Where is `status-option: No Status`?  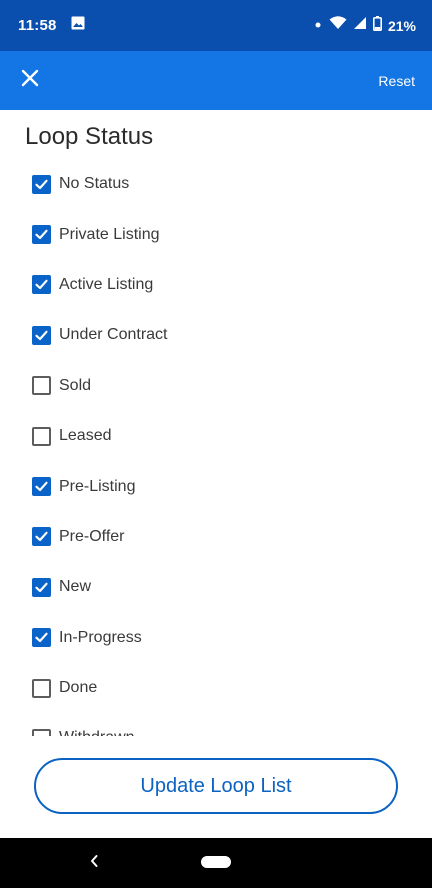 status-option: No Status is located at coordinates (216, 184).